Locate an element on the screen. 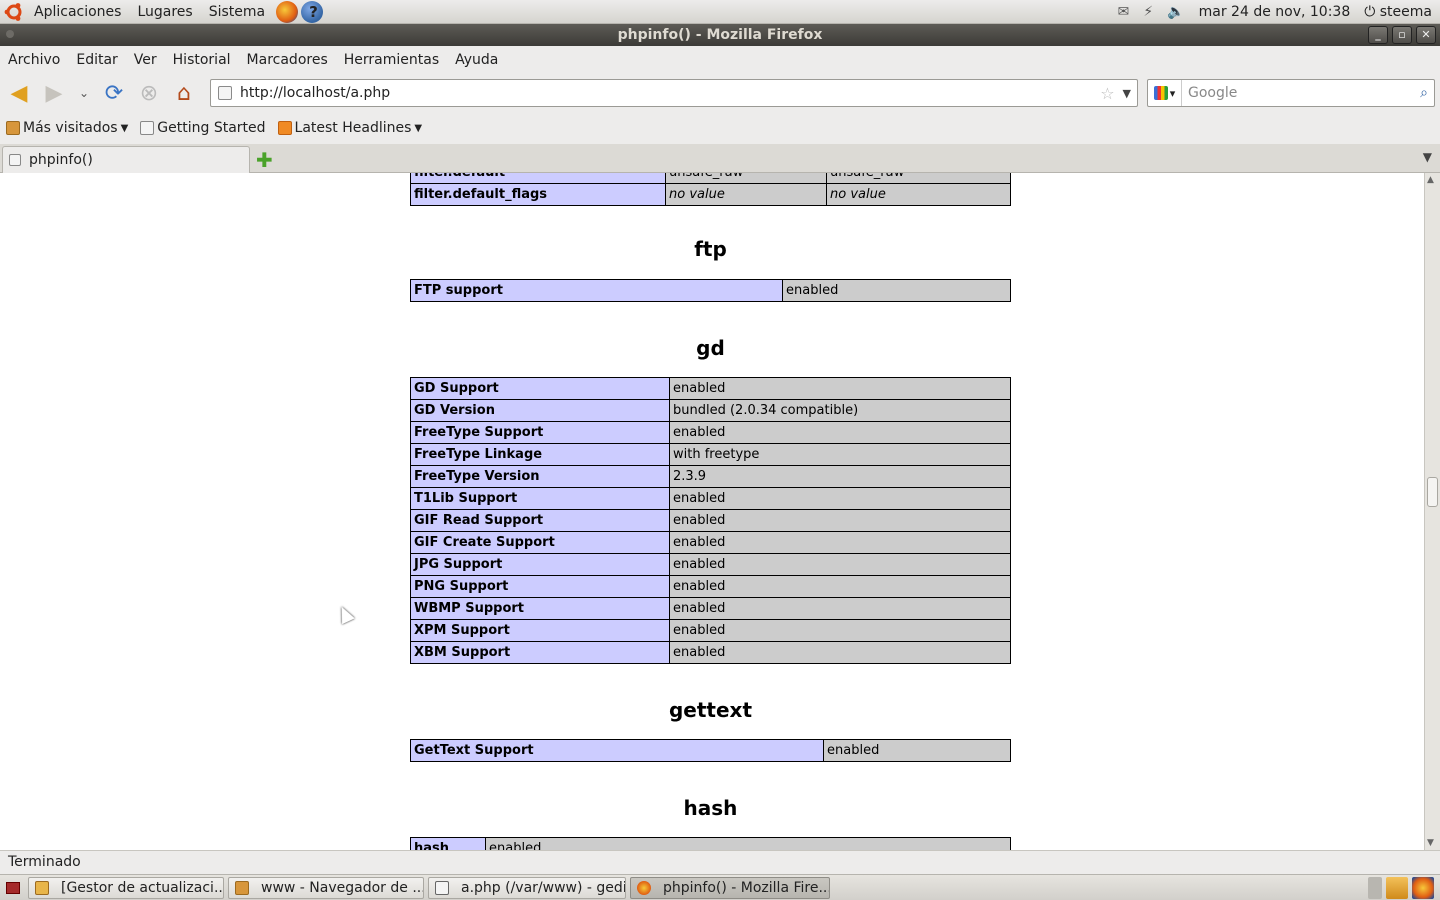 The height and width of the screenshot is (900, 1440). menu-aplicaciones: Aplicaciones is located at coordinates (77, 12).